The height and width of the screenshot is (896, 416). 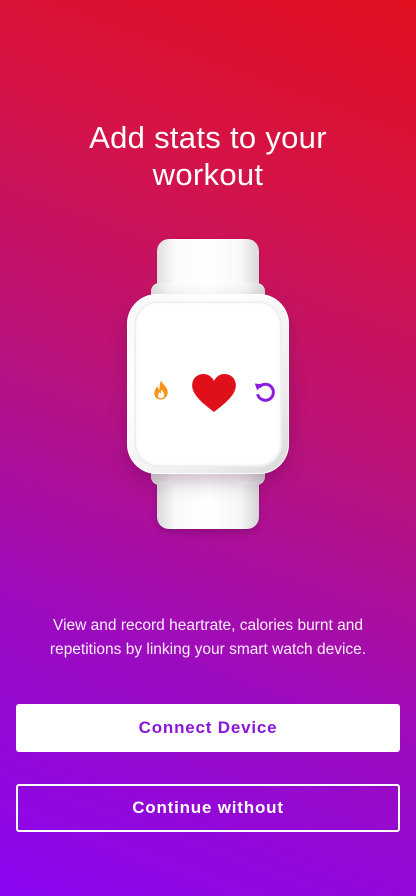 I want to click on smartwatch-illustration, so click(x=208, y=384).